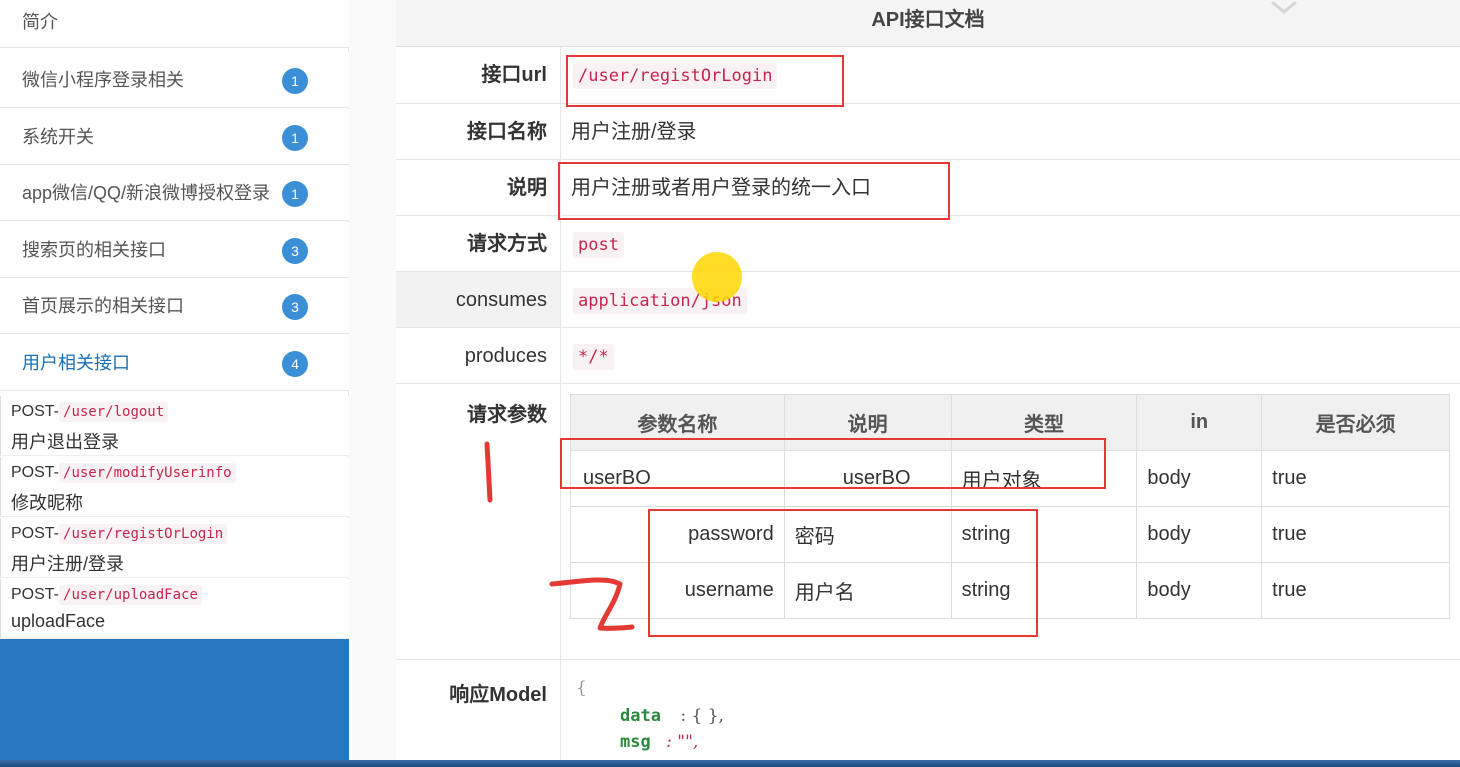  What do you see at coordinates (143, 534) in the screenshot?
I see `api-path: /user/registOrLogin` at bounding box center [143, 534].